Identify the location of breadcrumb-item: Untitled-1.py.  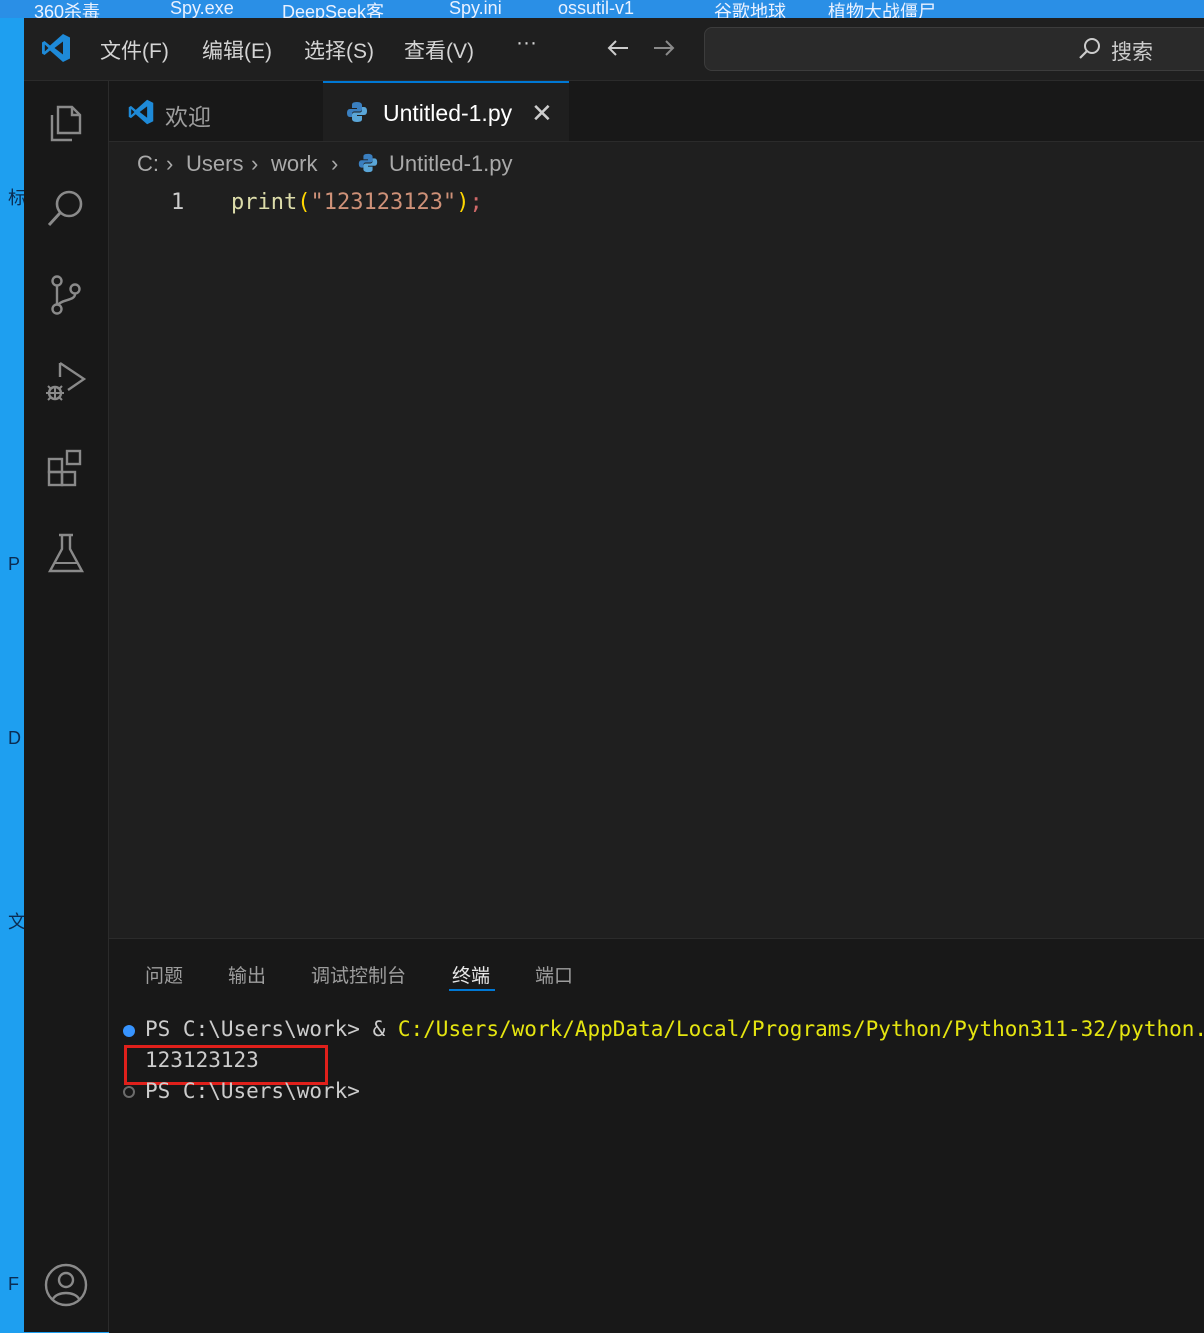
(451, 164).